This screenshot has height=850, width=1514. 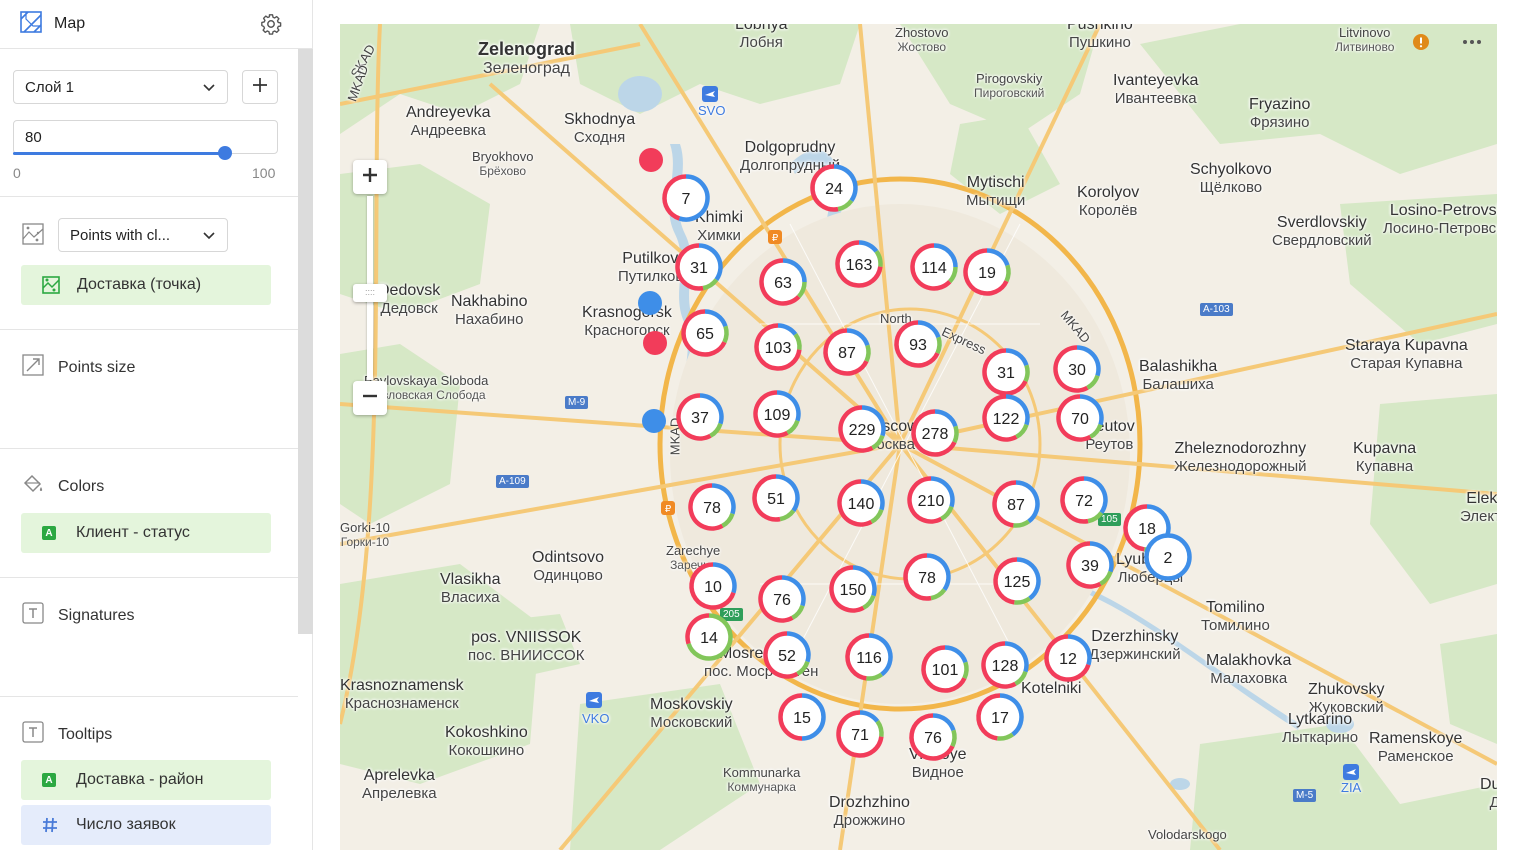 What do you see at coordinates (686, 198) in the screenshot?
I see `cluster-marker: 7` at bounding box center [686, 198].